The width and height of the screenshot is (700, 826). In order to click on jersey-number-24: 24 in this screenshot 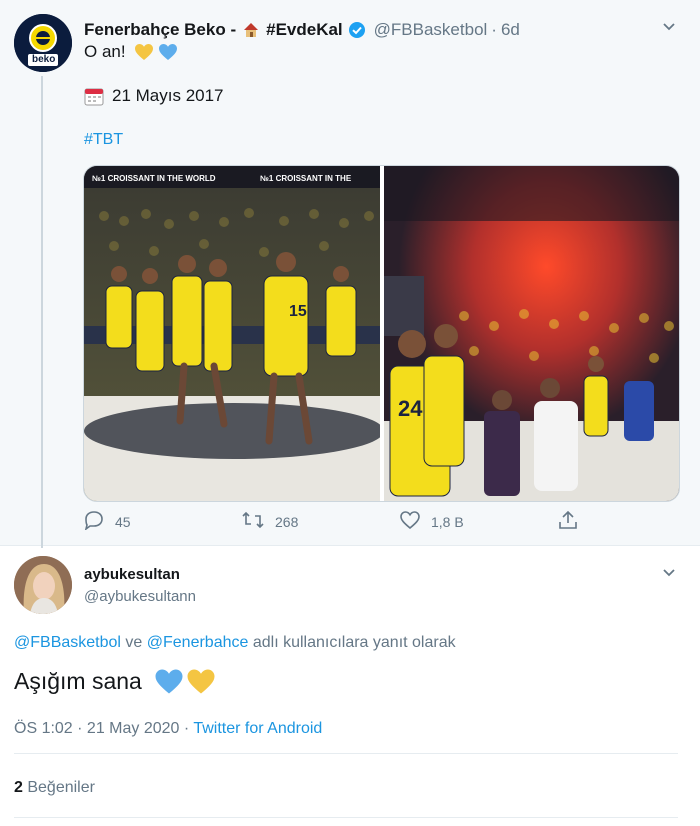, I will do `click(410, 408)`.